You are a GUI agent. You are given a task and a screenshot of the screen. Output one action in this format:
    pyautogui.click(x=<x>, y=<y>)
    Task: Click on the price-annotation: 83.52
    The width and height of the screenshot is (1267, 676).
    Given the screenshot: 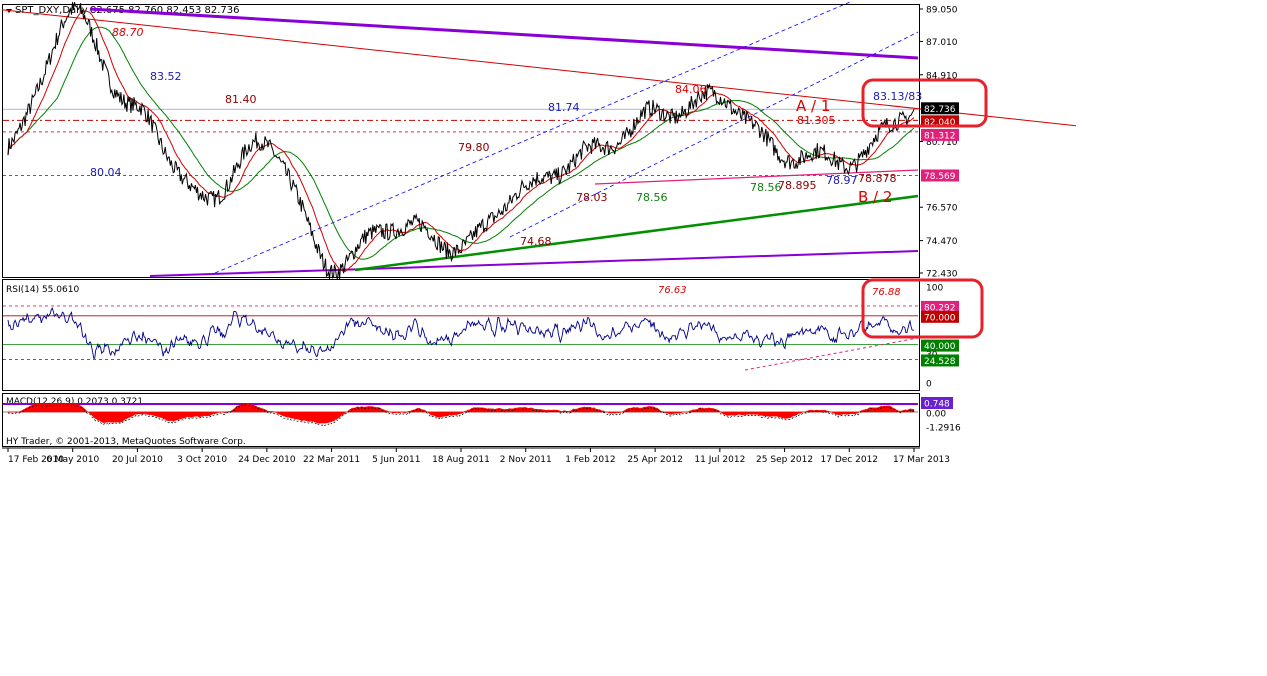 What is the action you would take?
    pyautogui.click(x=166, y=76)
    